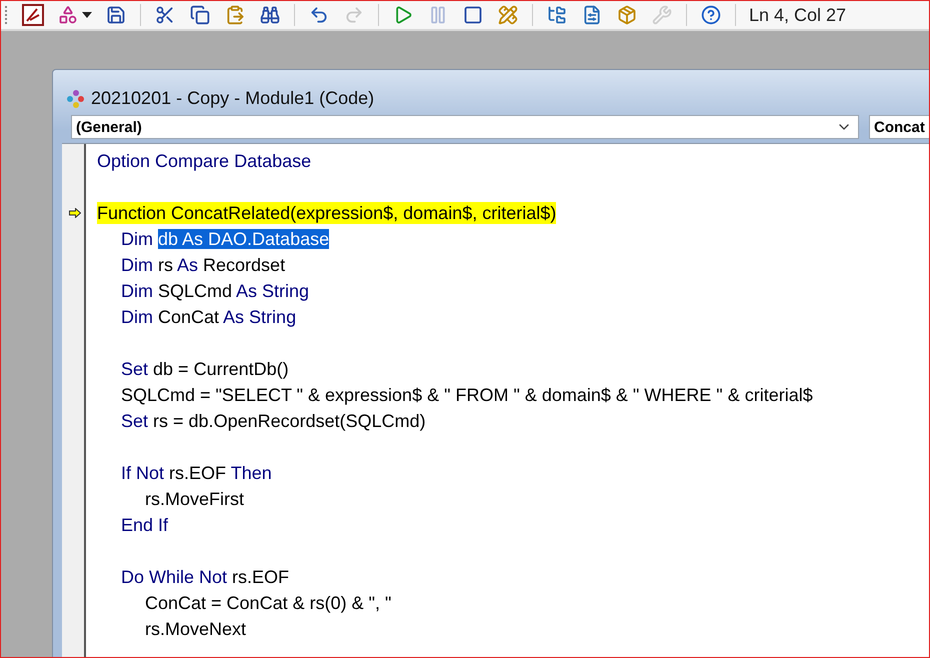 This screenshot has width=930, height=658. I want to click on code-line: SQLCmd = "SELECT " & expression$ & " FROM " & domain$ & " WHERE " & criterial$, so click(467, 395).